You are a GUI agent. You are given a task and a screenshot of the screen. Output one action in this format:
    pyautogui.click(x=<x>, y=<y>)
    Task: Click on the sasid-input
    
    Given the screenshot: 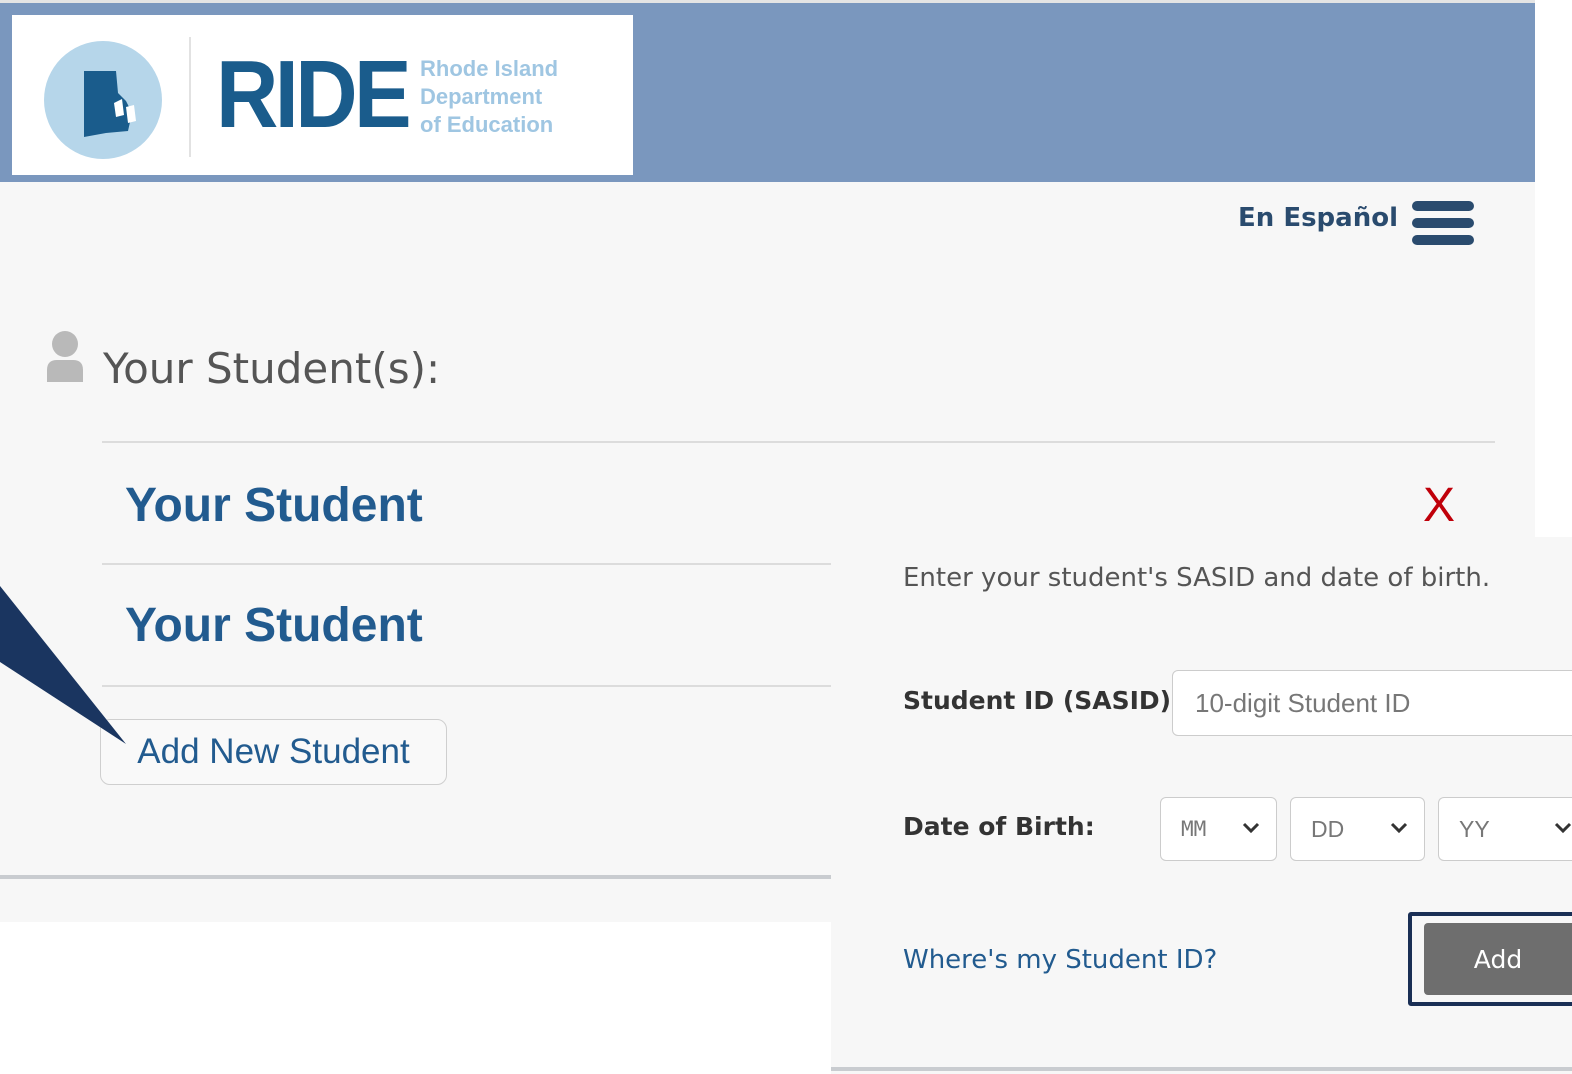 What is the action you would take?
    pyautogui.click(x=1372, y=703)
    